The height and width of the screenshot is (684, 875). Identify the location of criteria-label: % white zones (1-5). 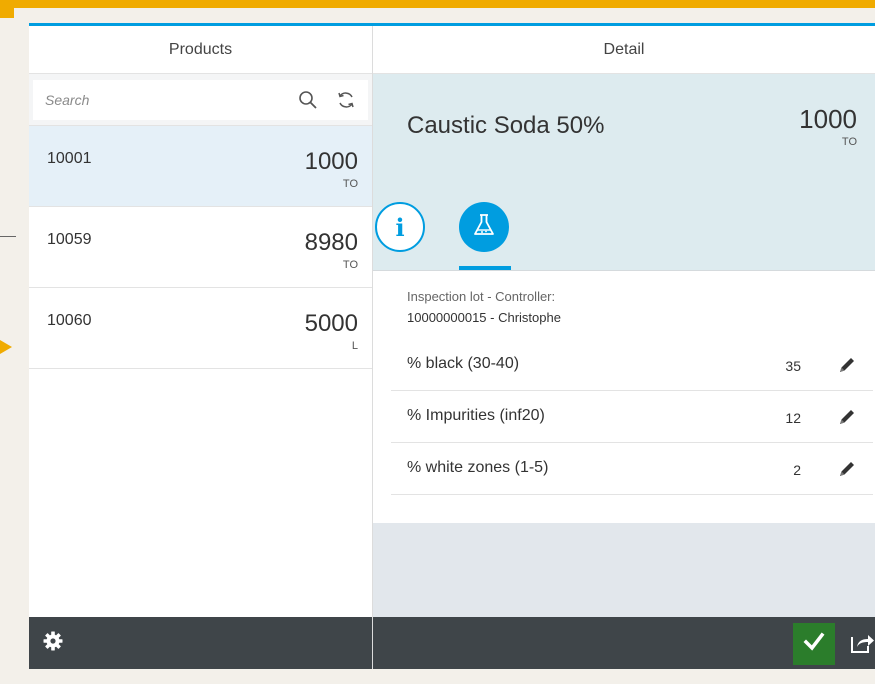
(478, 467).